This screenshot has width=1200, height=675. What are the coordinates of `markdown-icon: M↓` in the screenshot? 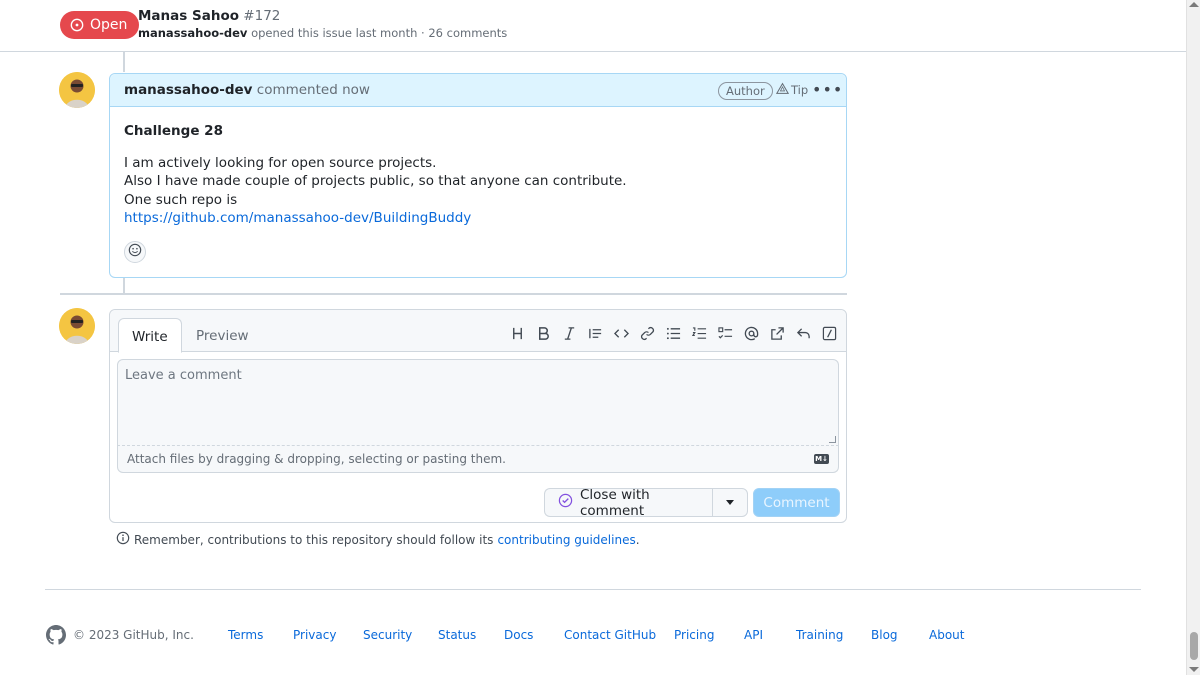 It's located at (821, 459).